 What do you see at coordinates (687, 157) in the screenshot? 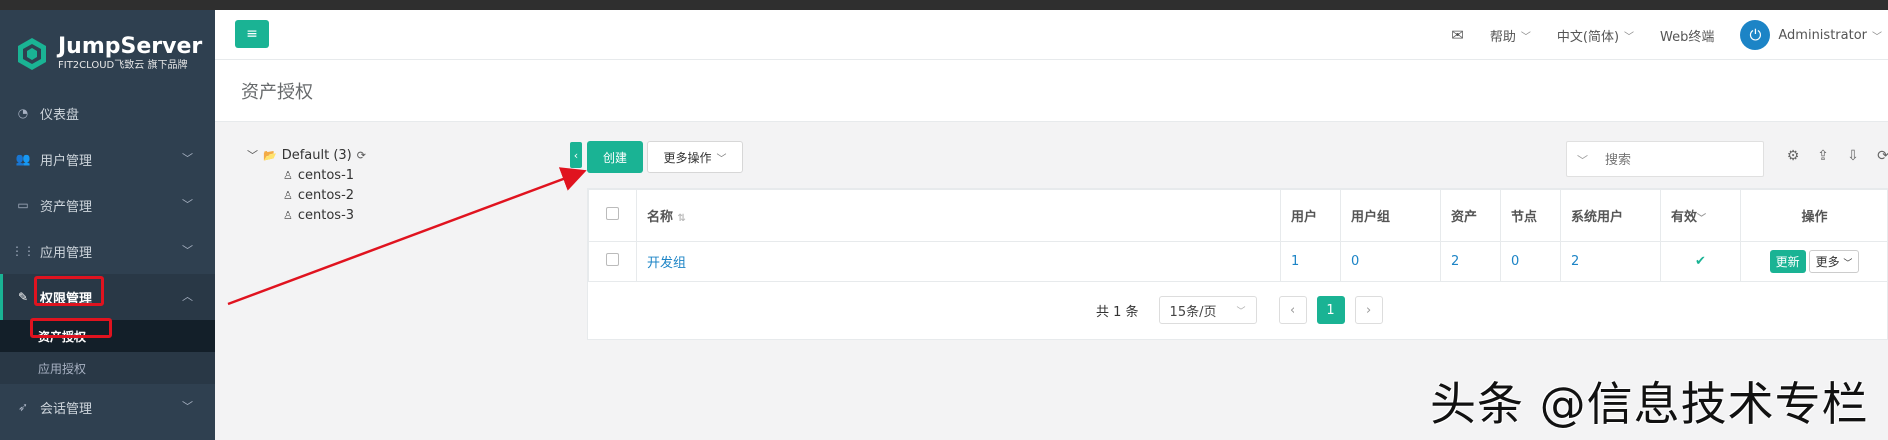
I see `more-actions-label: 更多操作` at bounding box center [687, 157].